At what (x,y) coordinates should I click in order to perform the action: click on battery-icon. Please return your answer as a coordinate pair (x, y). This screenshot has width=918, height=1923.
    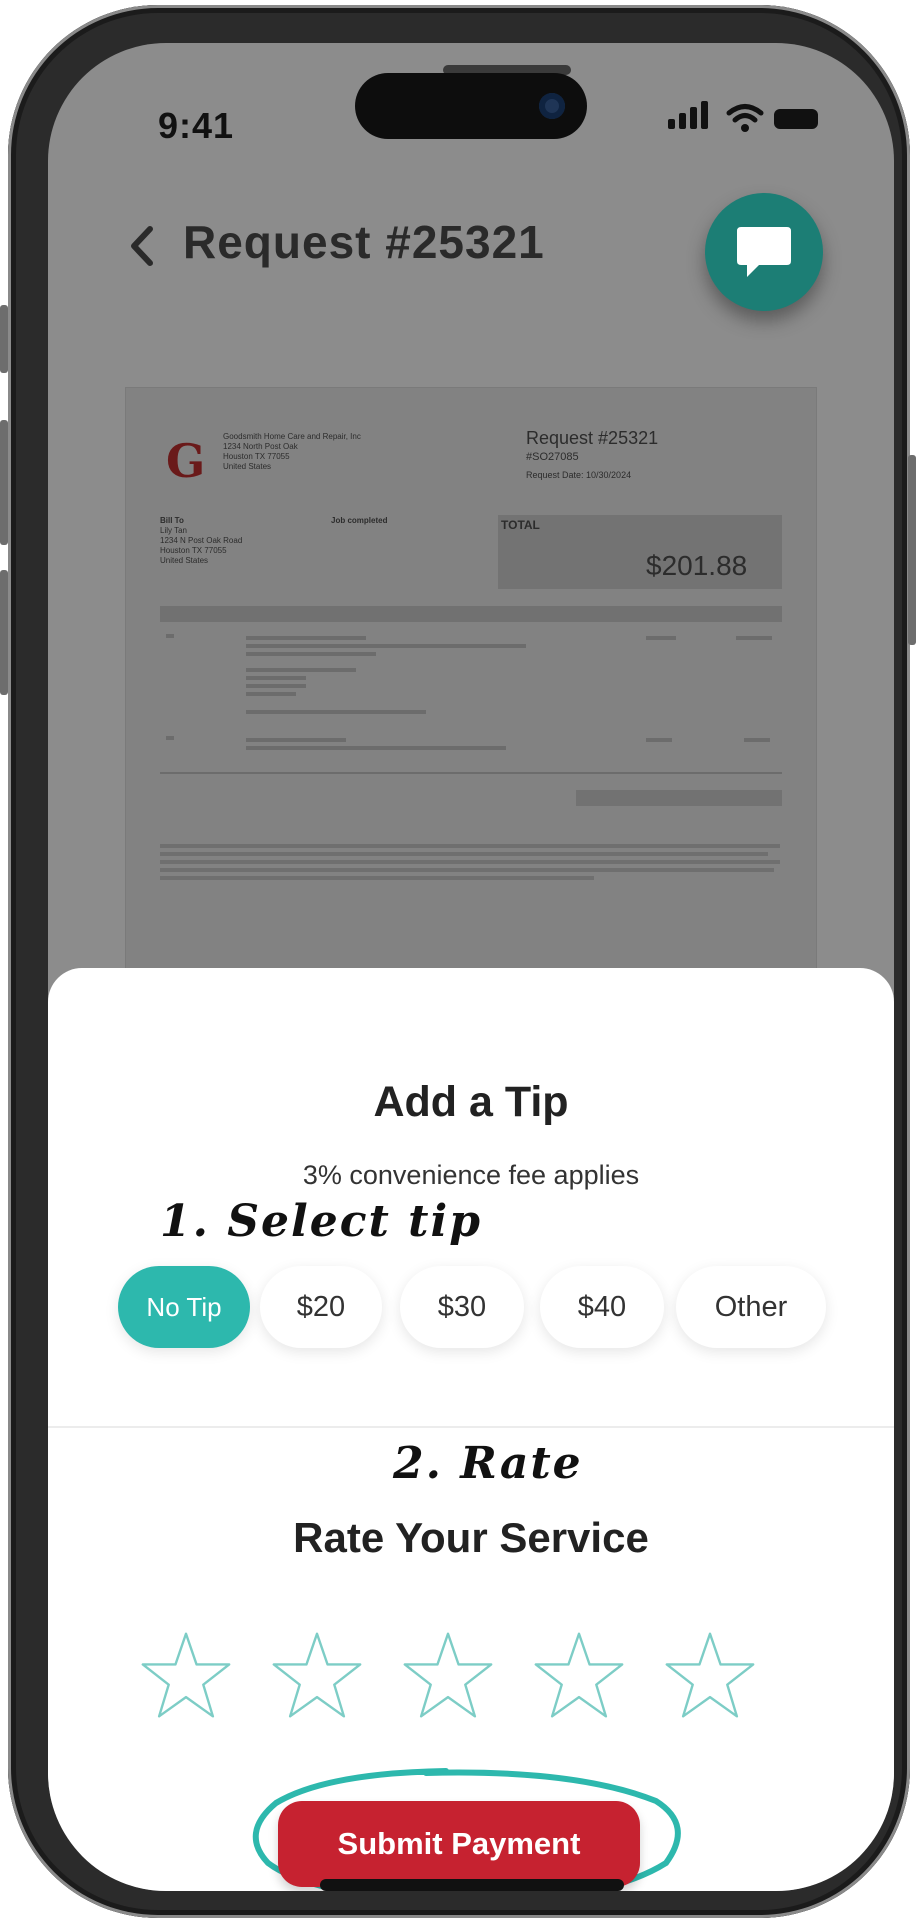
    Looking at the image, I should click on (796, 119).